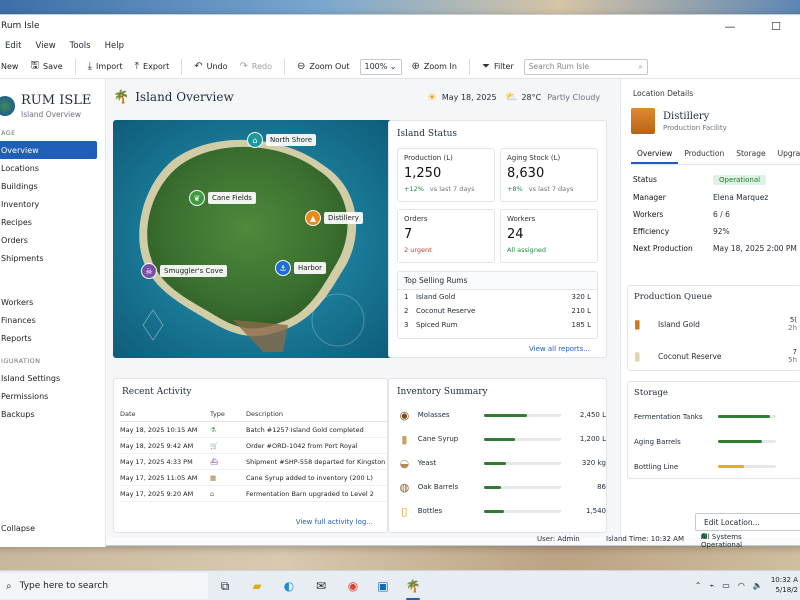 Image resolution: width=800 pixels, height=600 pixels. What do you see at coordinates (704, 155) in the screenshot?
I see `tab-production: Production` at bounding box center [704, 155].